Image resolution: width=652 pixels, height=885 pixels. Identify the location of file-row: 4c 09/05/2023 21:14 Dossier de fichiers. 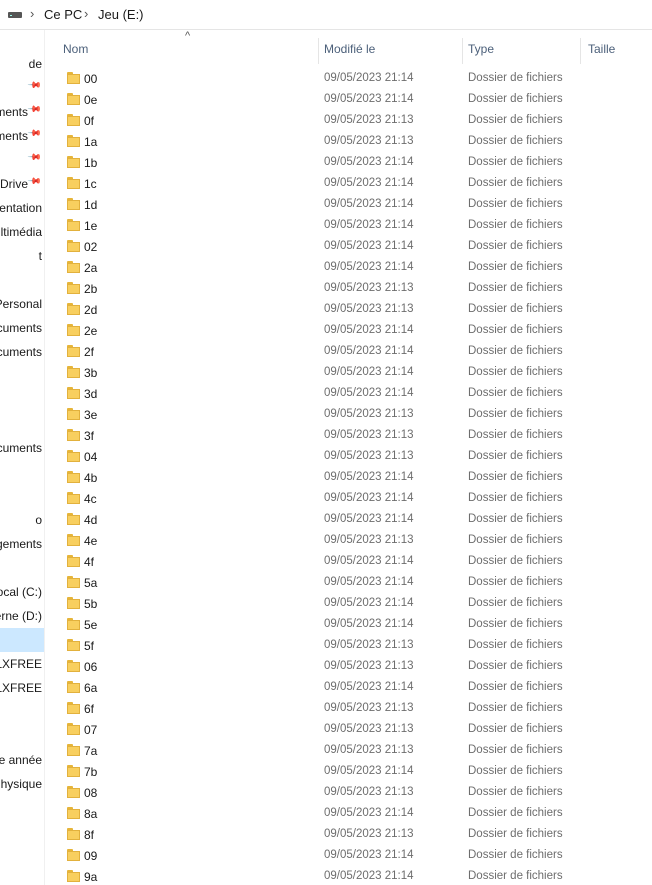
(348, 498).